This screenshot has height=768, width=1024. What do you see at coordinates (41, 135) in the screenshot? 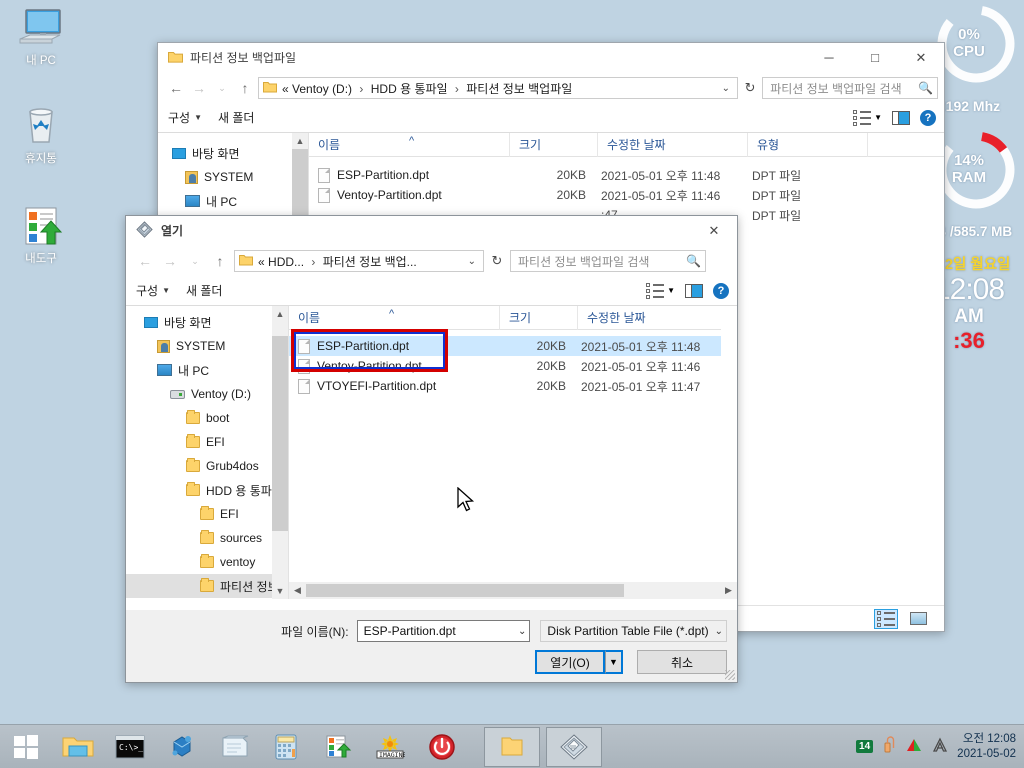
I see `desktop-icon-recycle-bin: 휴지통` at bounding box center [41, 135].